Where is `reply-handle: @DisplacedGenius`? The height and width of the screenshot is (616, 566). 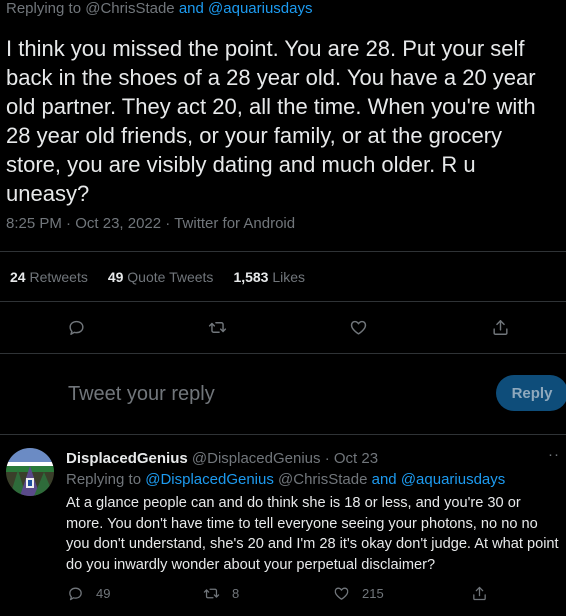 reply-handle: @DisplacedGenius is located at coordinates (256, 458).